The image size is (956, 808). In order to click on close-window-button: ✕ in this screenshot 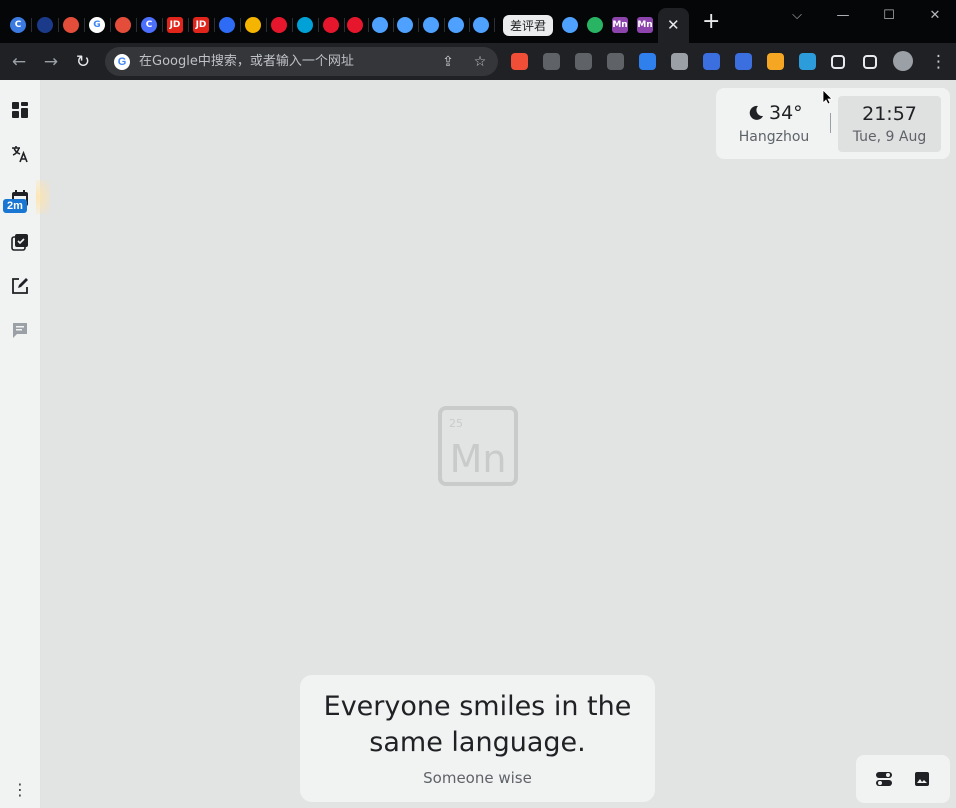, I will do `click(935, 16)`.